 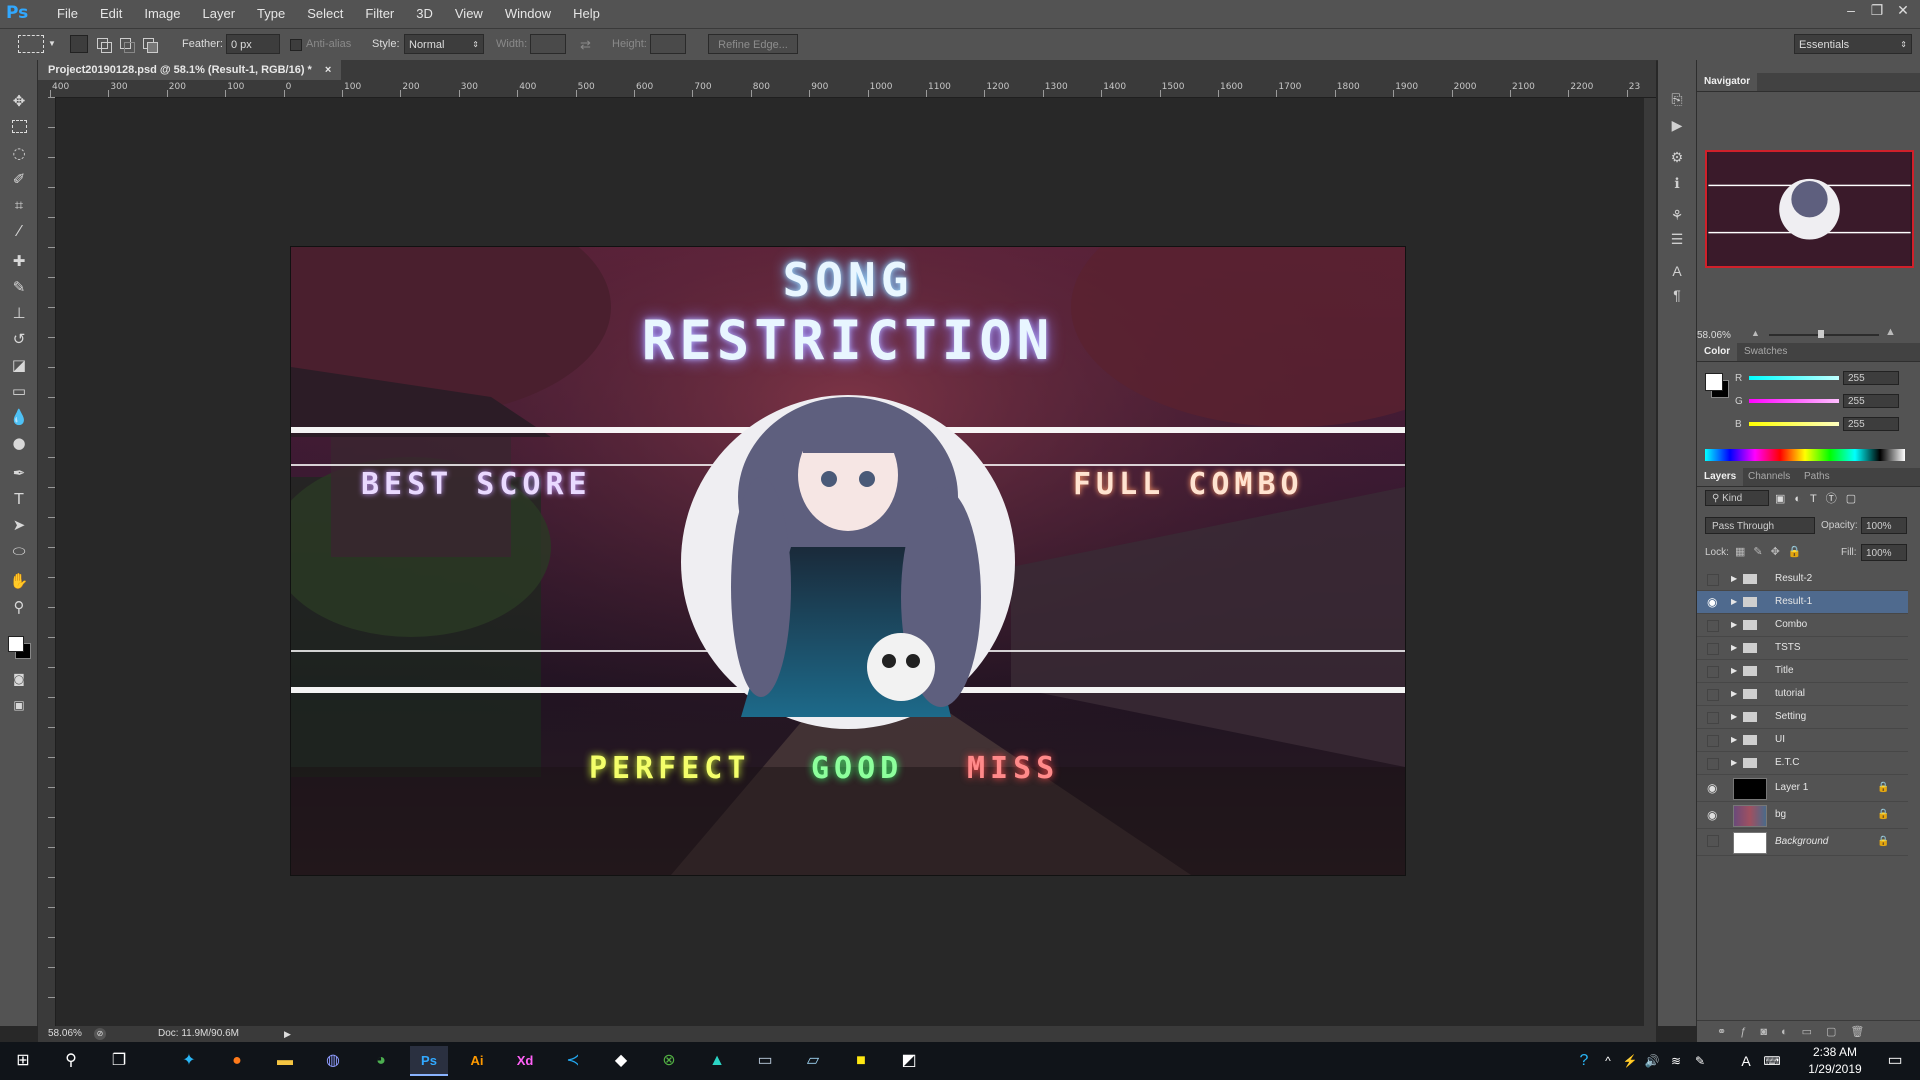 What do you see at coordinates (668, 44) in the screenshot?
I see `height-input` at bounding box center [668, 44].